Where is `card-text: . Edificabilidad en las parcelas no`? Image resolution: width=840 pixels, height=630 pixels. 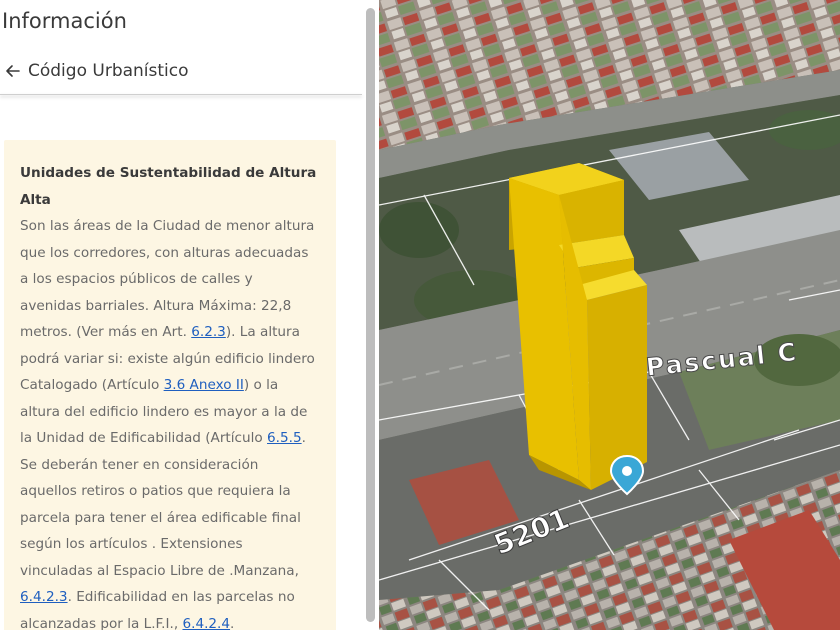
card-text: . Edificabilidad en las parcelas no is located at coordinates (181, 597).